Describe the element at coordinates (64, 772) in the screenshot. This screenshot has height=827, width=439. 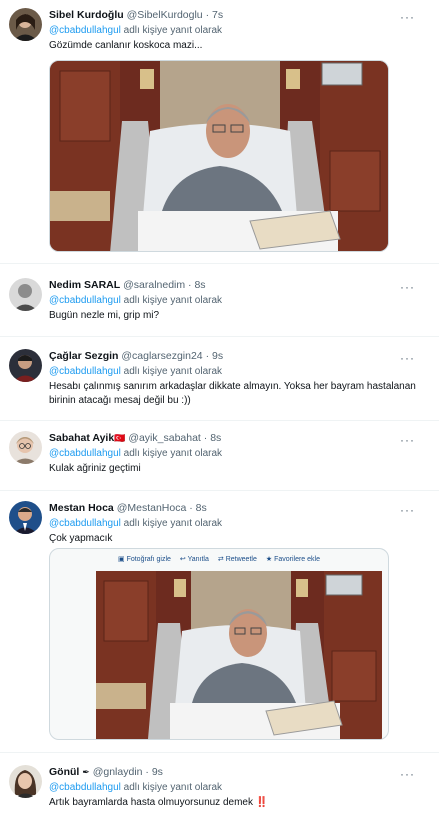
I see `author-name: Gönül` at that location.